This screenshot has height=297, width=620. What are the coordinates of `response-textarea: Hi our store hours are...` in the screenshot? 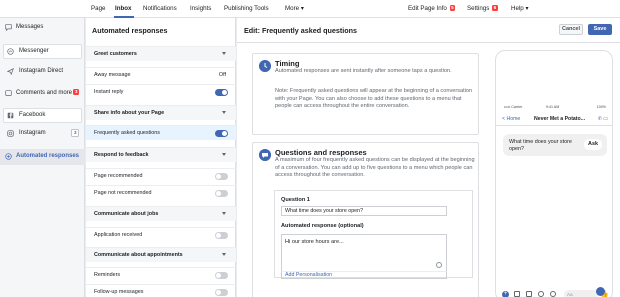 It's located at (364, 252).